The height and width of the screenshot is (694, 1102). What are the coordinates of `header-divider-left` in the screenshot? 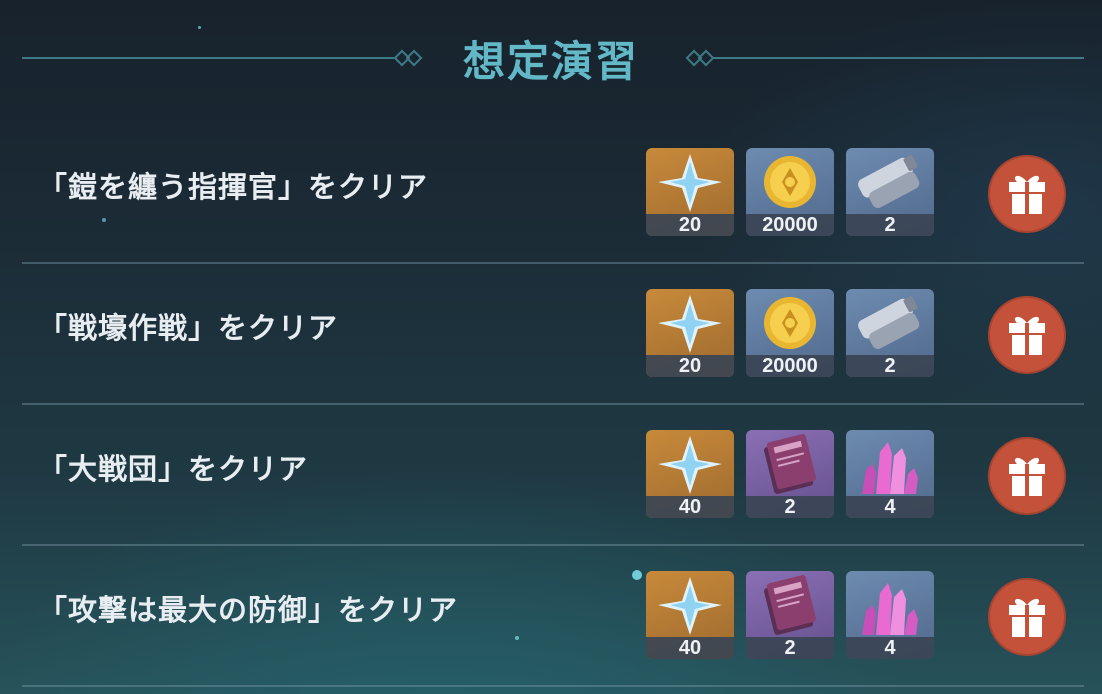 It's located at (208, 58).